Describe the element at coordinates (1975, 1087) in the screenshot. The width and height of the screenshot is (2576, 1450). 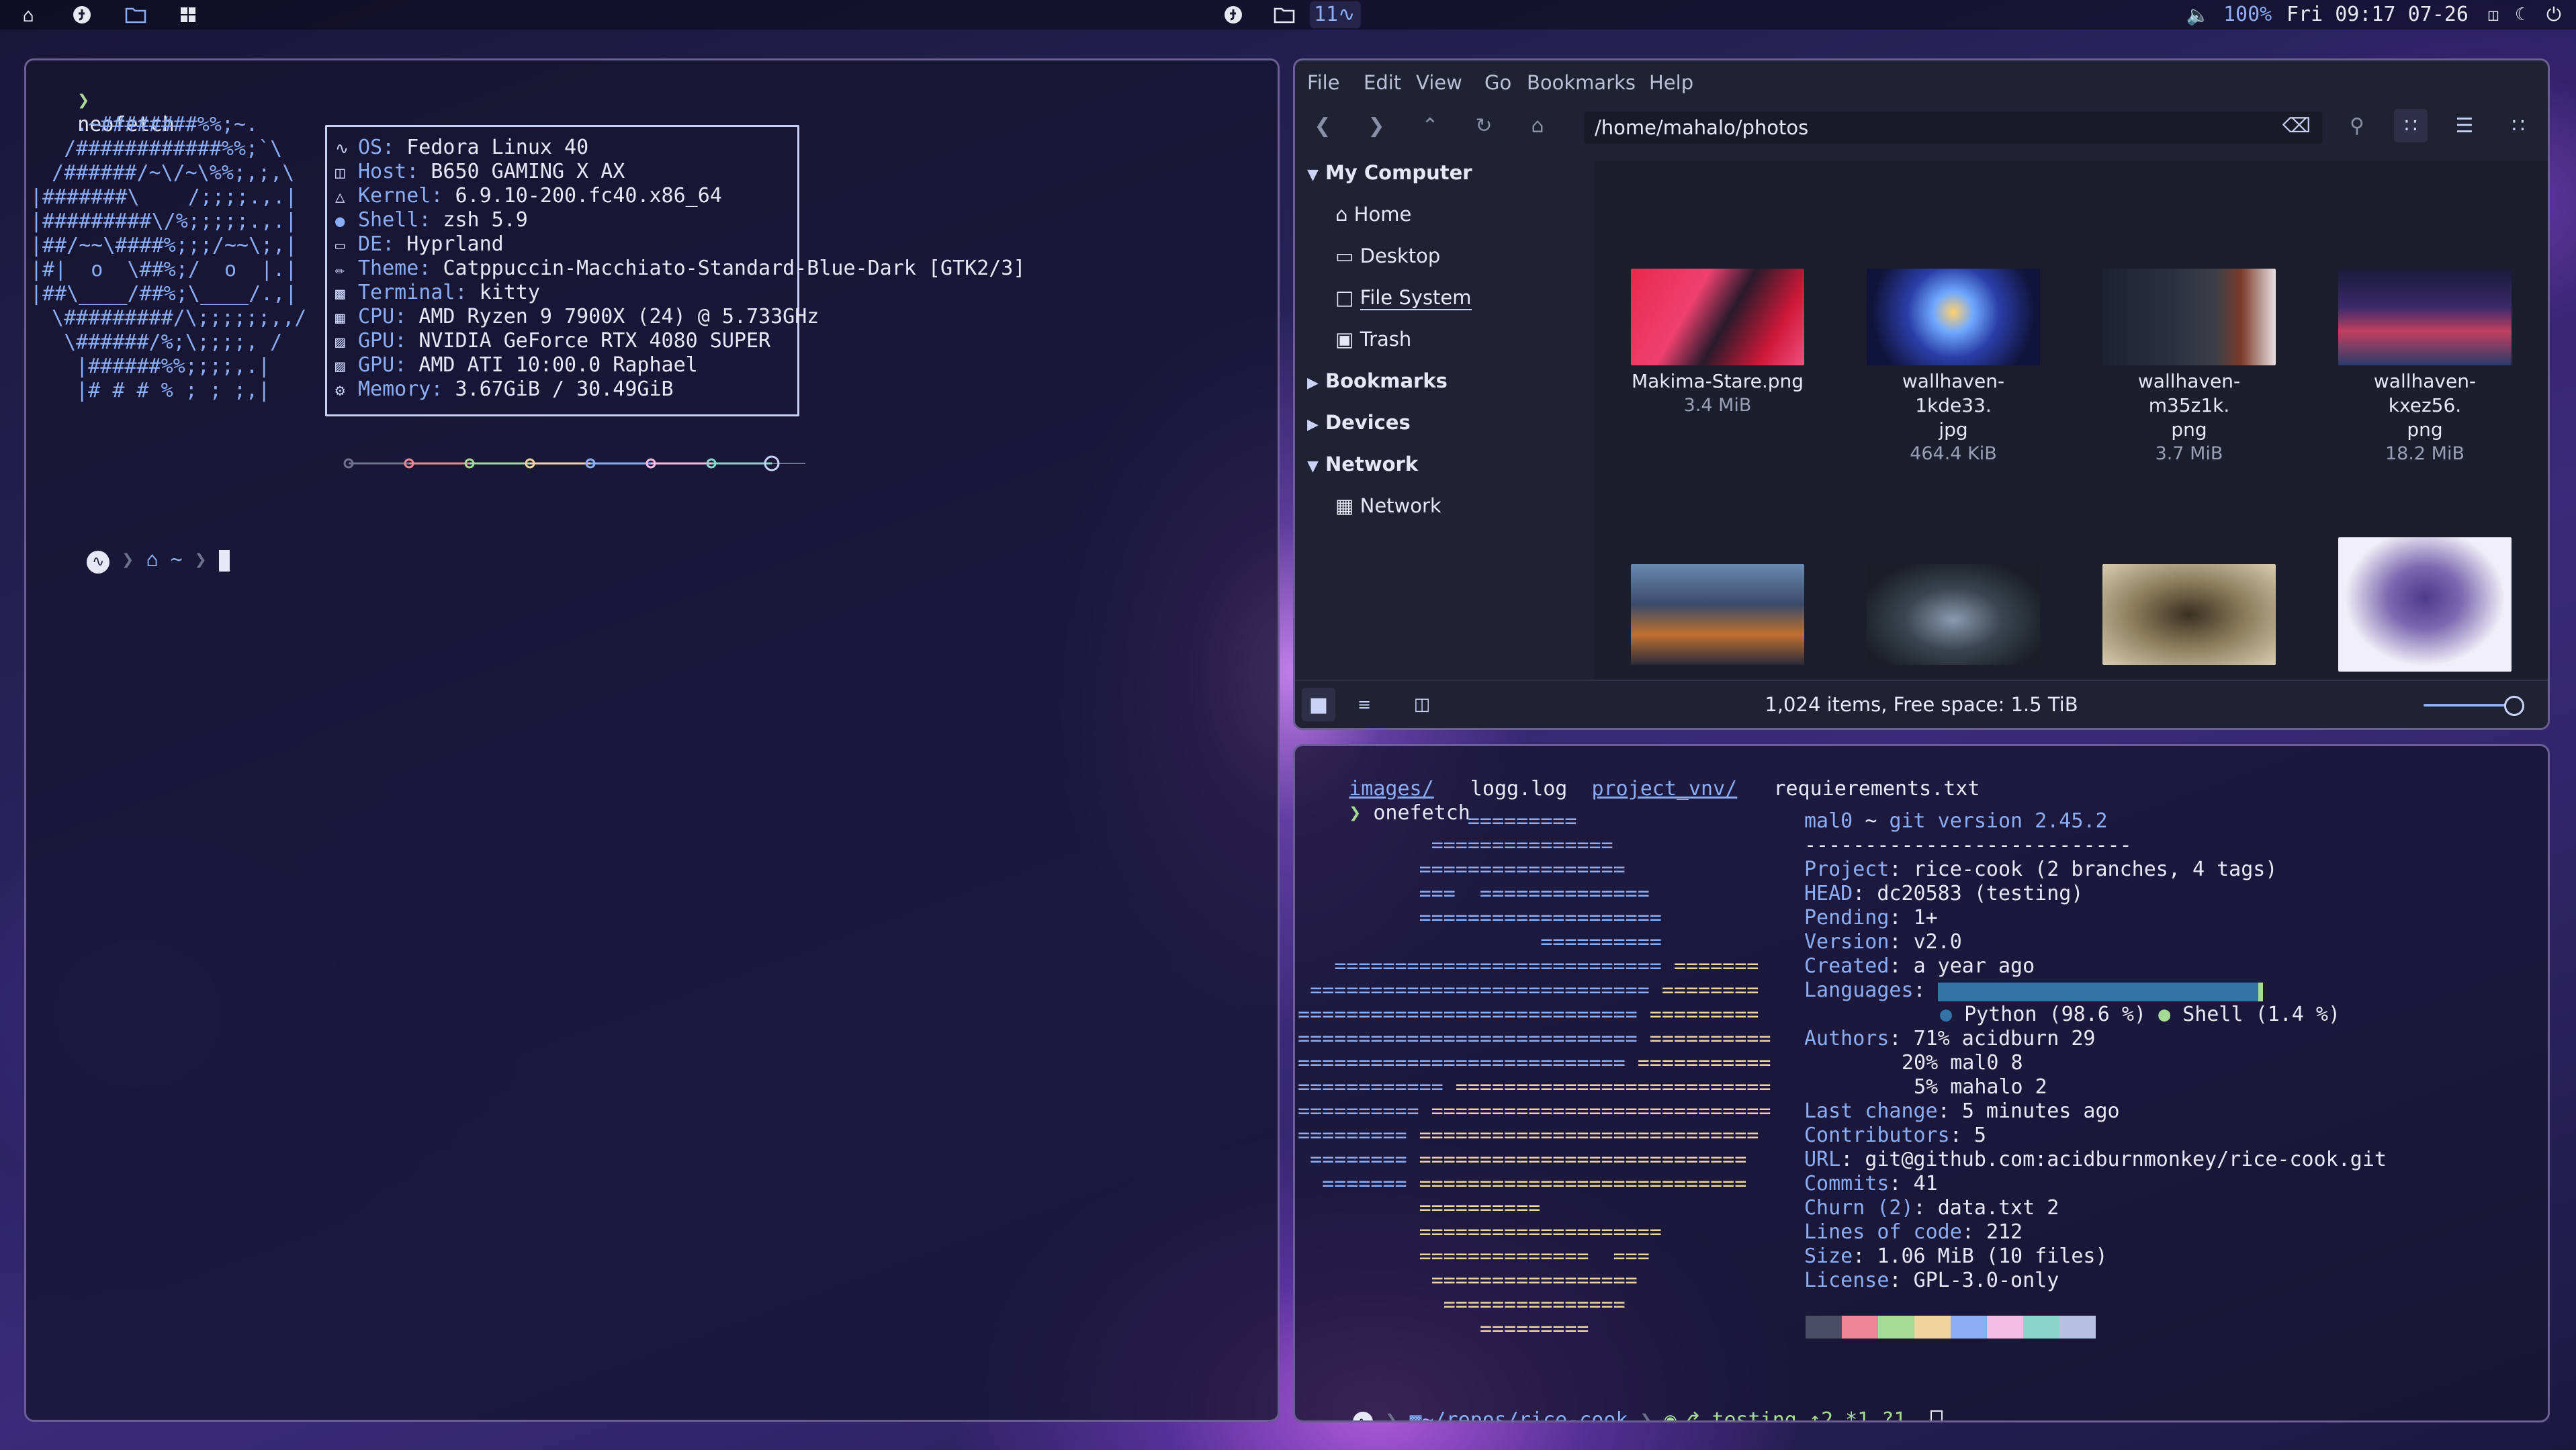
I see `info-author: 5% mahalo 2` at that location.